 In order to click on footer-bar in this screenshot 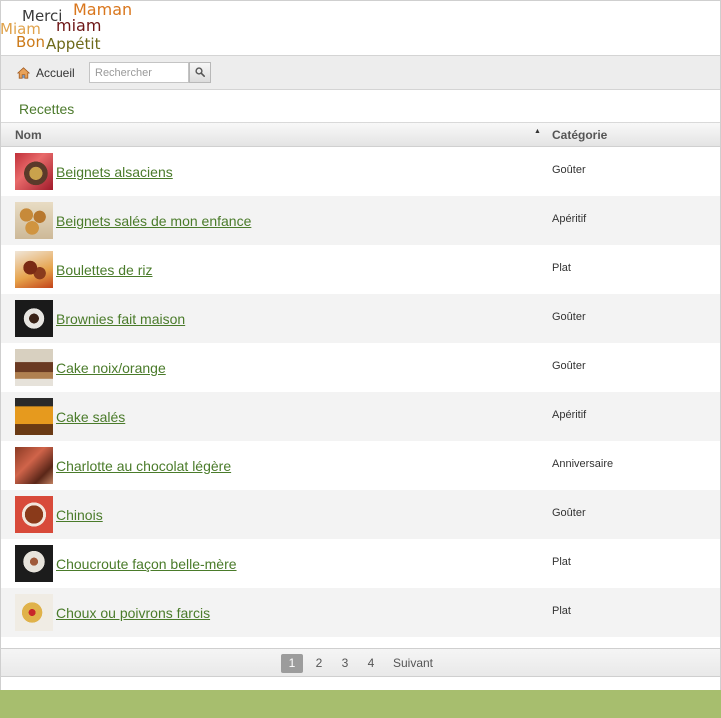, I will do `click(360, 704)`.